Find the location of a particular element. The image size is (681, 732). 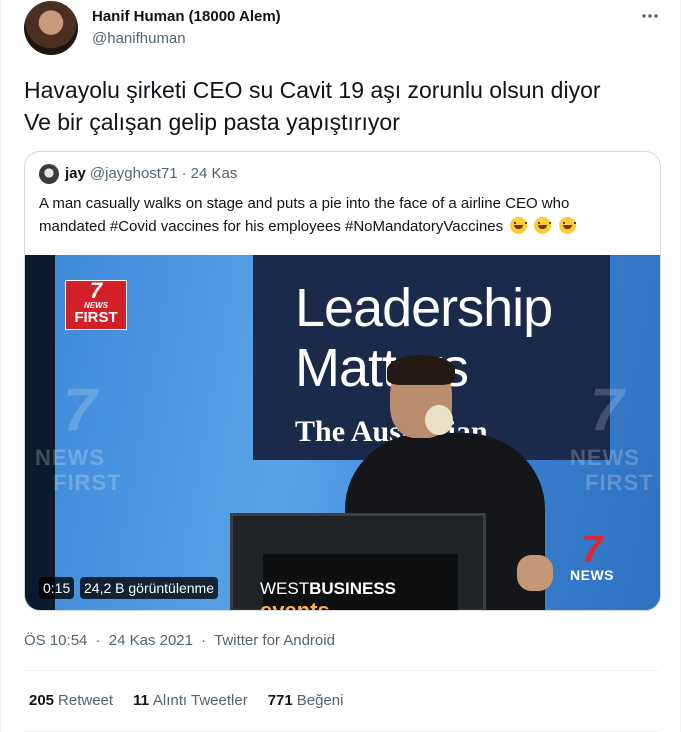

more-horizontal-icon is located at coordinates (650, 18).